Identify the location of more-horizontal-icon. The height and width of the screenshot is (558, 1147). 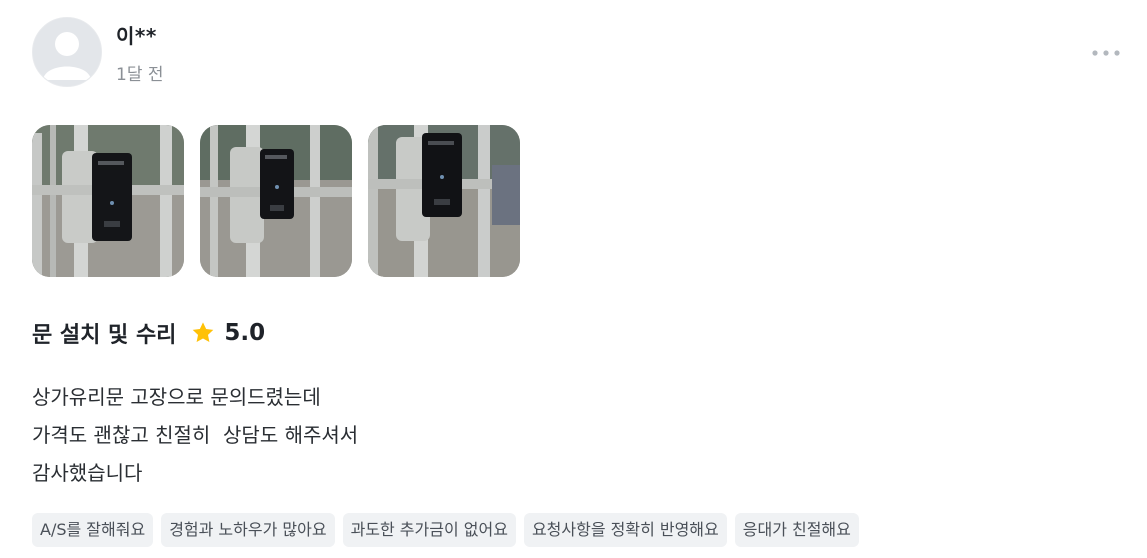
(1106, 53).